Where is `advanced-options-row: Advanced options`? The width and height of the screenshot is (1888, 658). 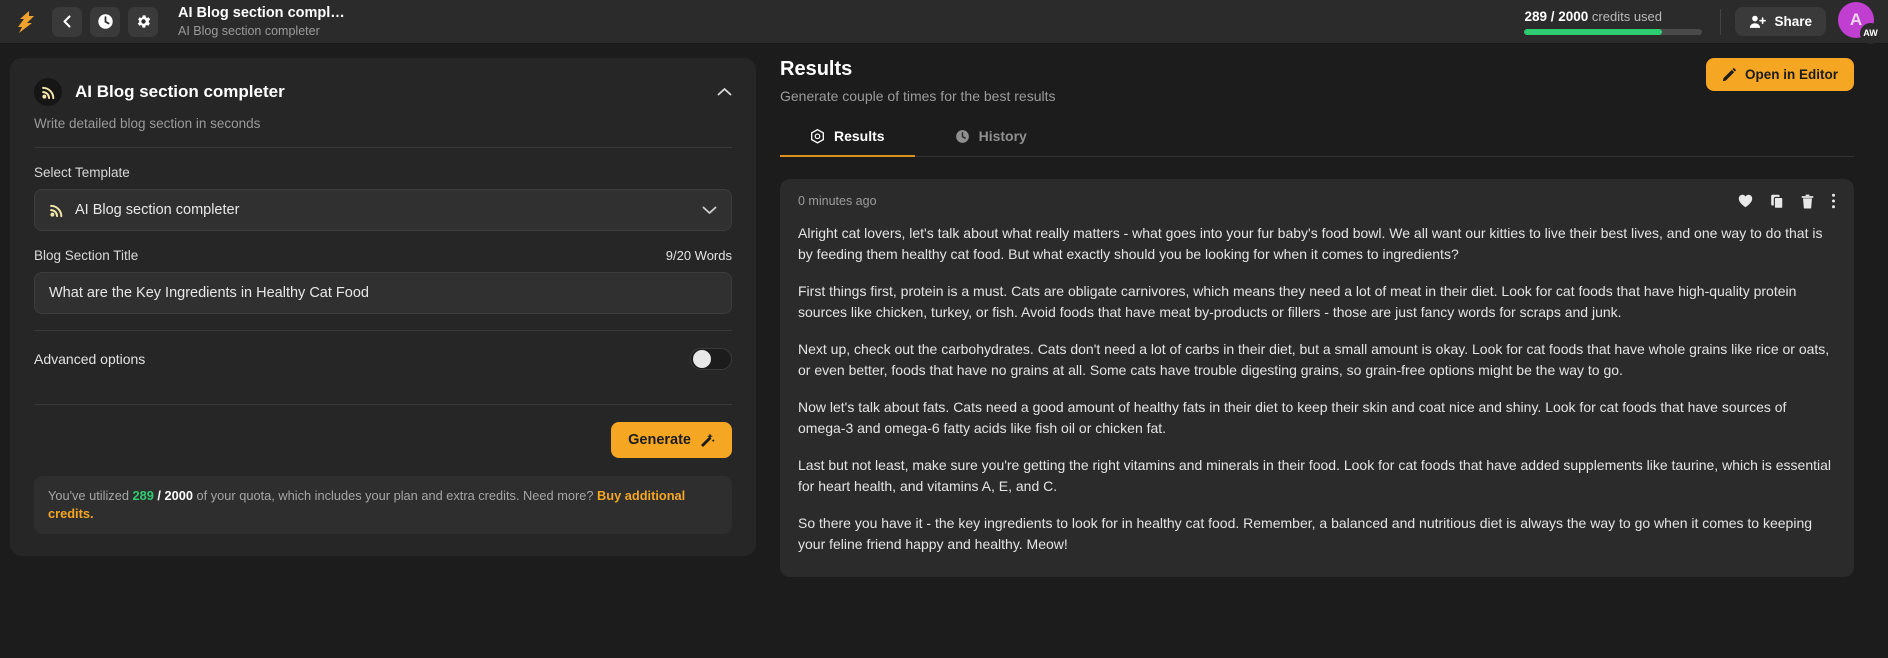 advanced-options-row: Advanced options is located at coordinates (383, 359).